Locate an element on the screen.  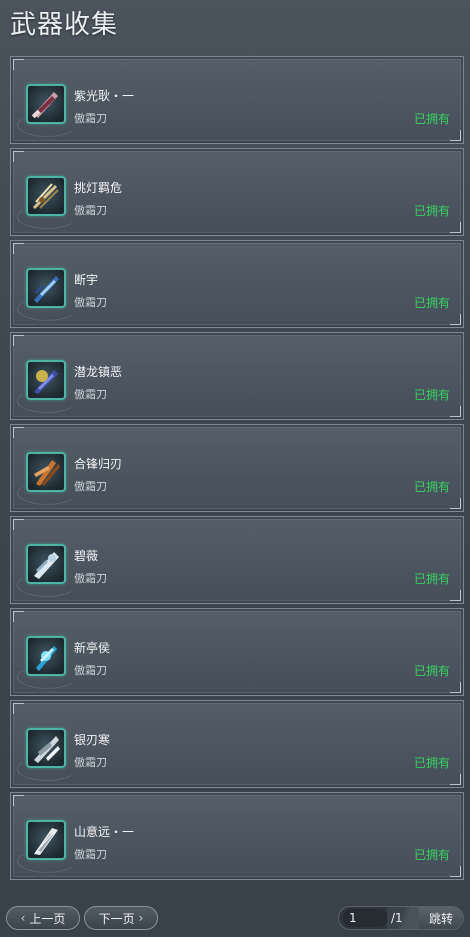
weapon-white-blade-icon is located at coordinates (46, 564).